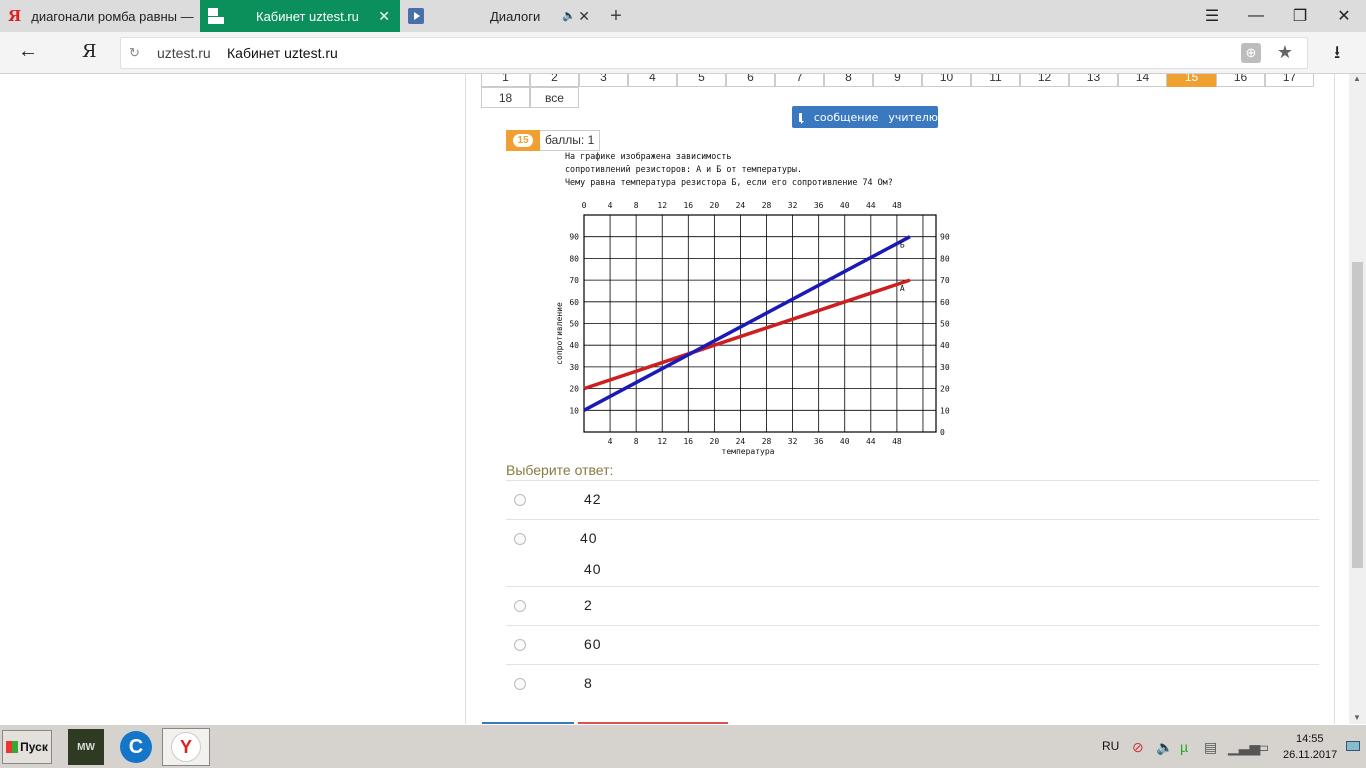 This screenshot has width=1366, height=768. I want to click on x-tick-label-bottom: 20, so click(715, 441).